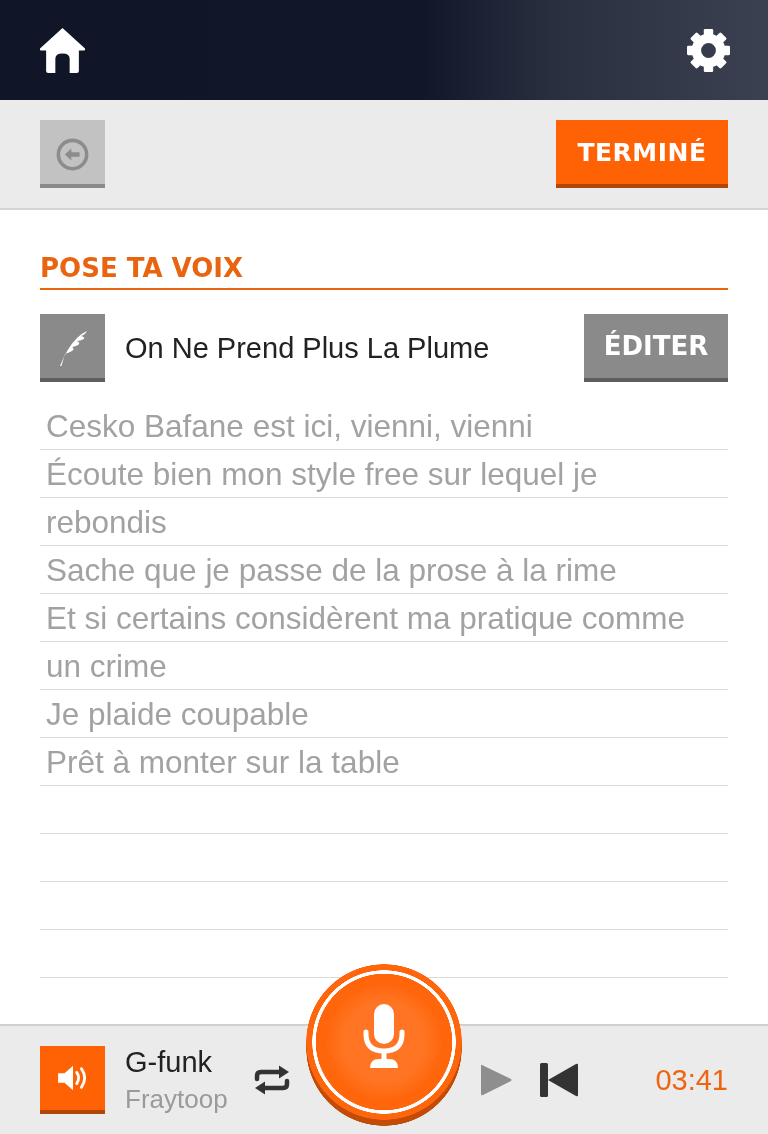 Image resolution: width=768 pixels, height=1134 pixels. I want to click on lyric-line: Prêt à monter sur la table, so click(223, 762).